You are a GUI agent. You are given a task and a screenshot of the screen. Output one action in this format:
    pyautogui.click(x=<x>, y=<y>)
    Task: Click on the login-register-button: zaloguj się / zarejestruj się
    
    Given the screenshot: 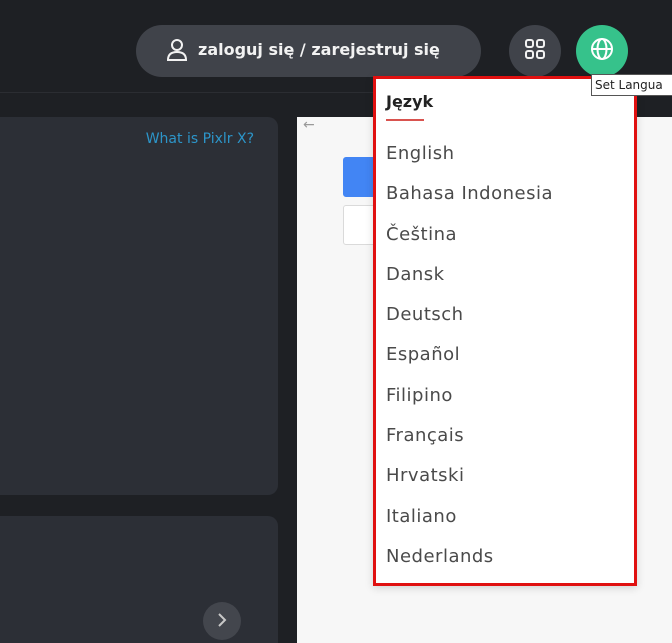 What is the action you would take?
    pyautogui.click(x=308, y=51)
    